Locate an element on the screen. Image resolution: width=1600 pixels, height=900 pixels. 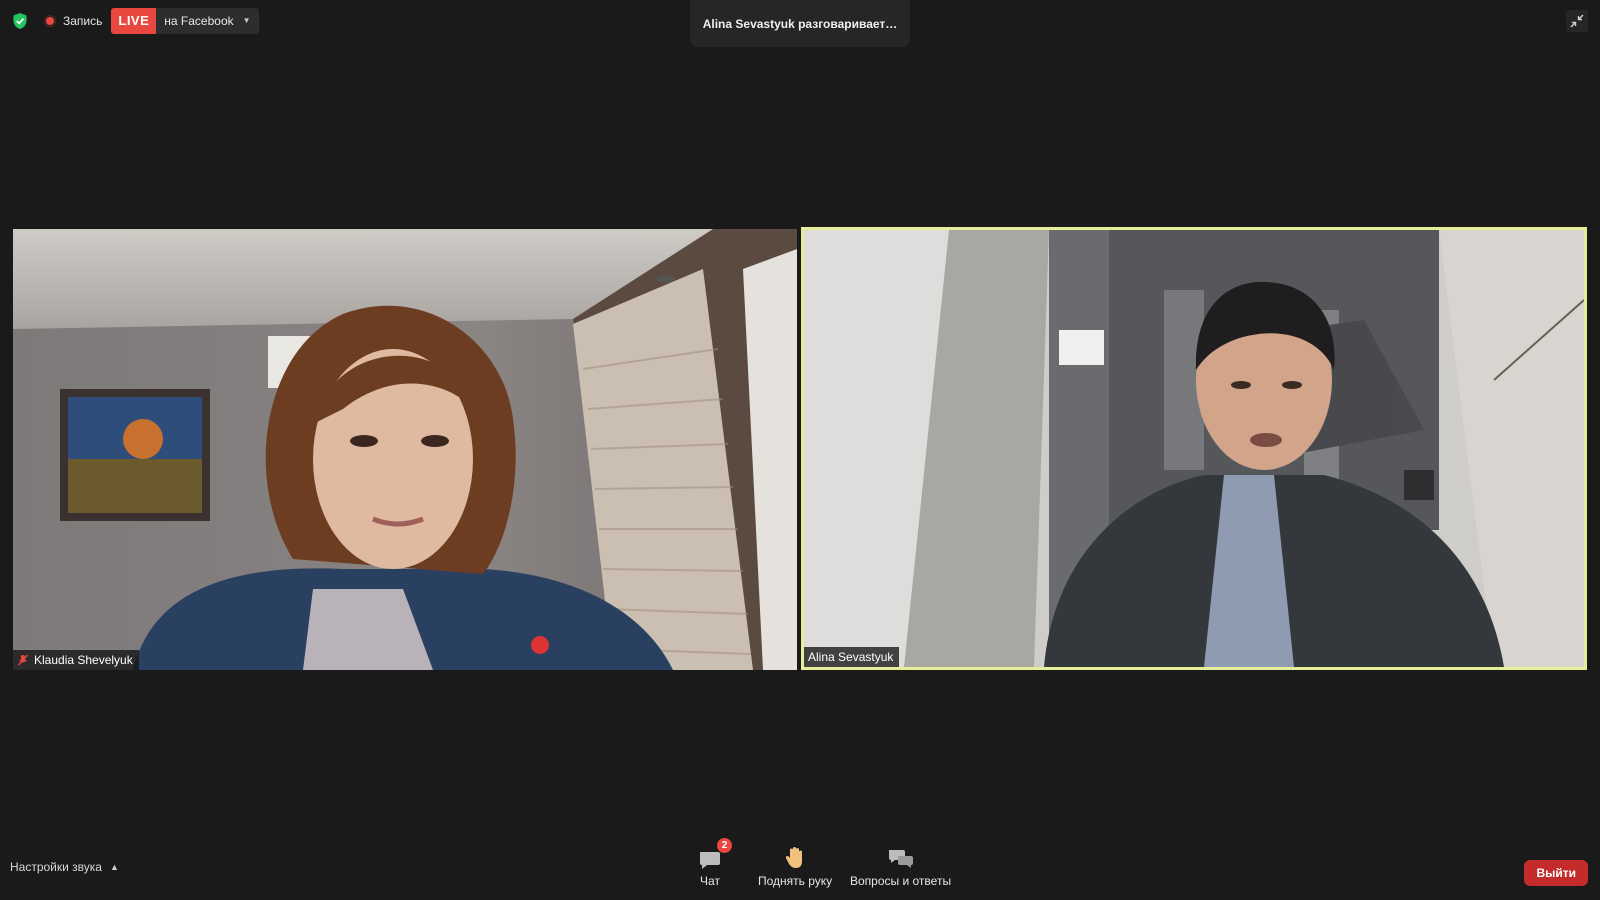
recording-label: Запись is located at coordinates (83, 21).